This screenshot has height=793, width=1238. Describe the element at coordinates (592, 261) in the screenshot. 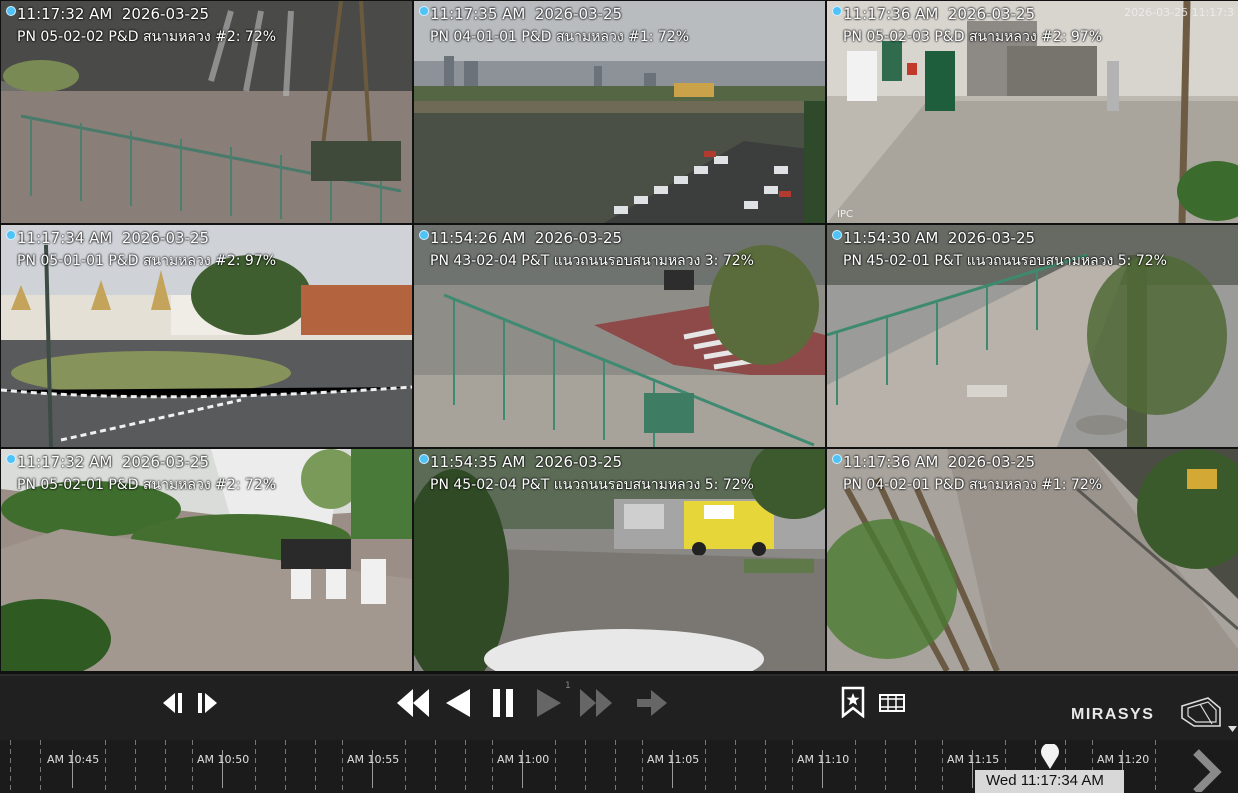

I see `camera-label: PN 43-02-04 P&T แนวถนนรอบสนามหลวง 3: 72%` at that location.